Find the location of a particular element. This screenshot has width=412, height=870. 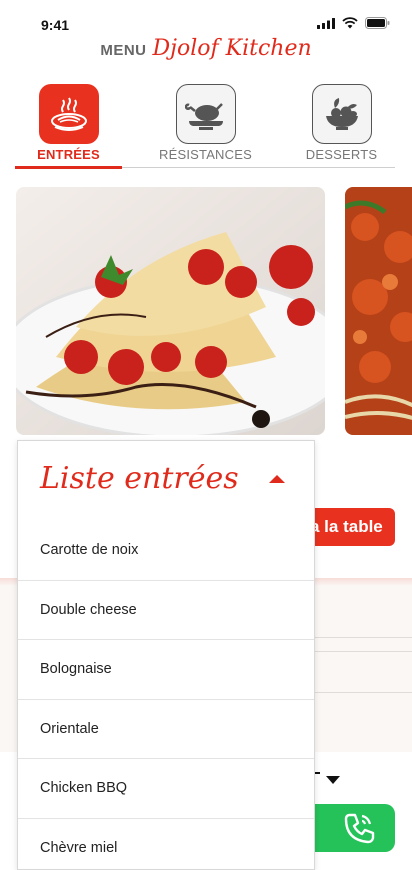

tab-entrees: ENTRÉES is located at coordinates (68, 126).